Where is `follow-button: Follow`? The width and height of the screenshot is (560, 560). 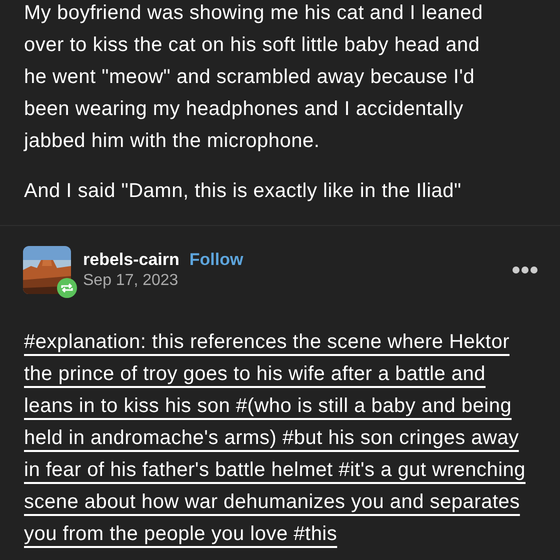
follow-button: Follow is located at coordinates (216, 260).